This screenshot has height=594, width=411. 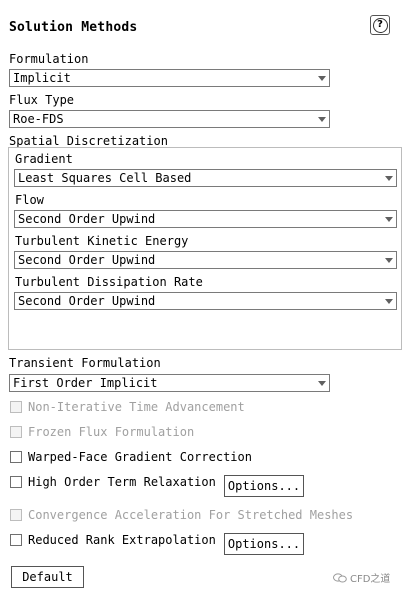 What do you see at coordinates (370, 579) in the screenshot?
I see `watermark-text: CFD之道` at bounding box center [370, 579].